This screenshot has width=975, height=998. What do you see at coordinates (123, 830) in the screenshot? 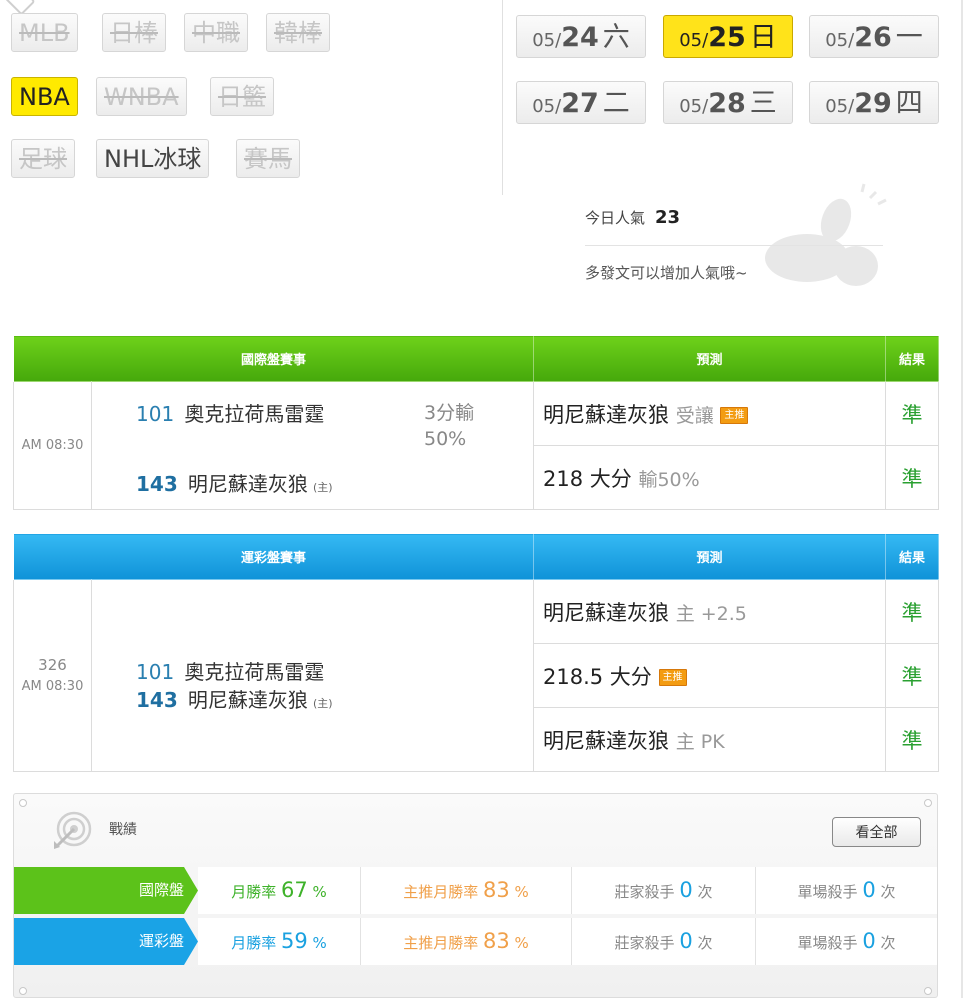
I see `record-title: 戰績` at bounding box center [123, 830].